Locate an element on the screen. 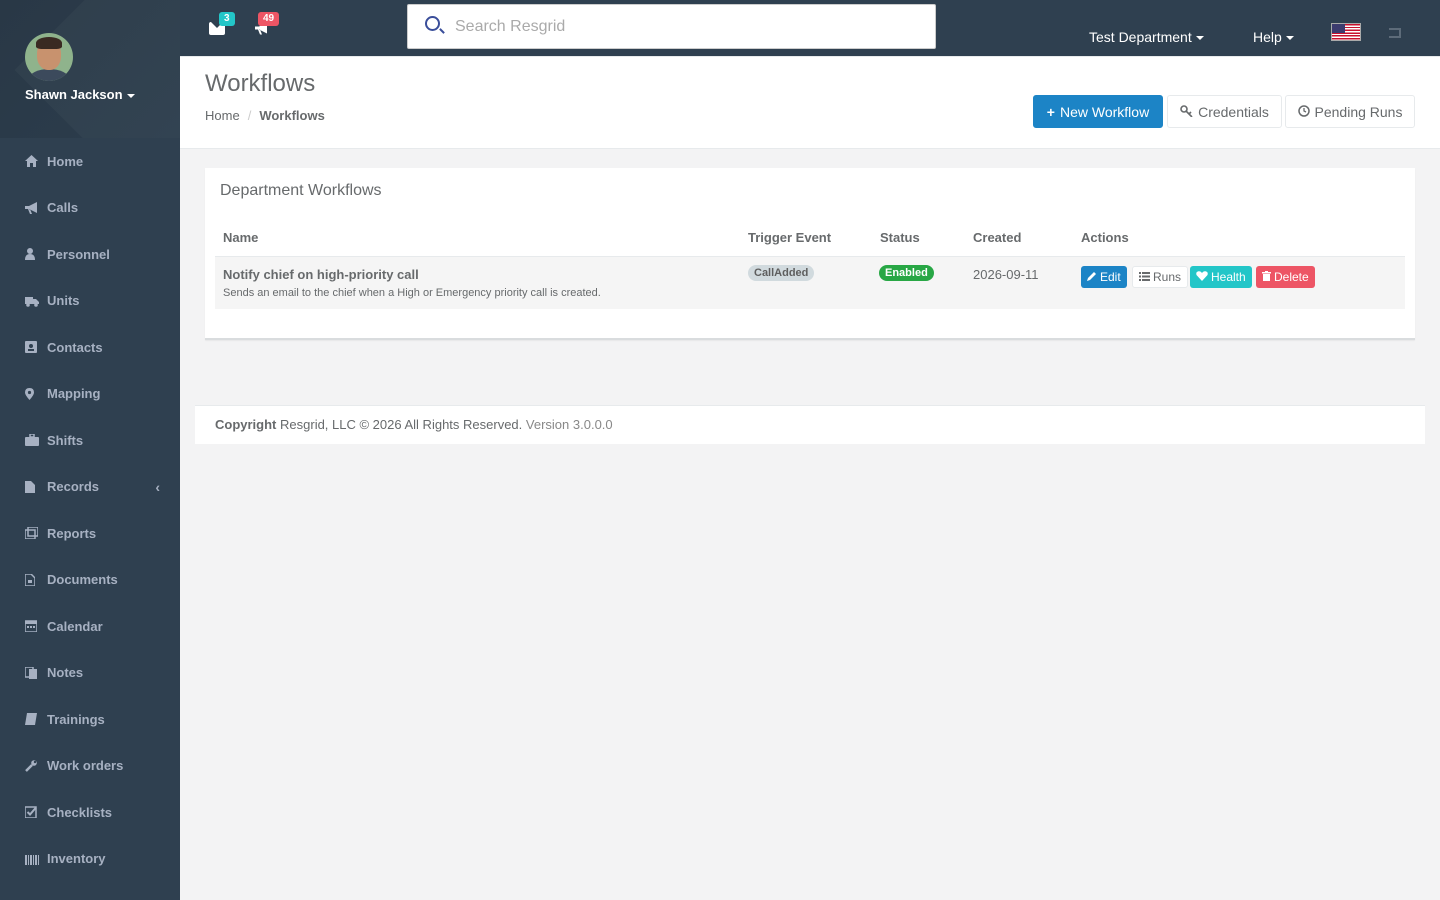  caret-down-icon is located at coordinates (1289, 38).